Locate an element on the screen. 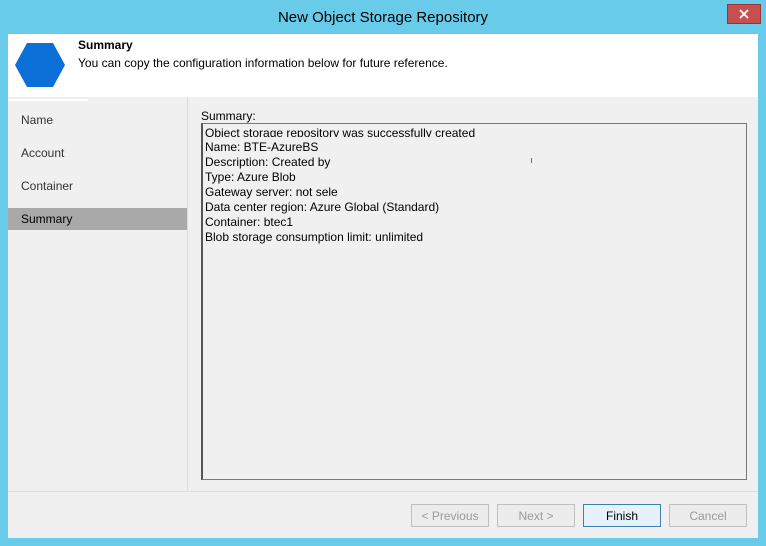 This screenshot has height=546, width=766. header-title: Summary is located at coordinates (105, 45).